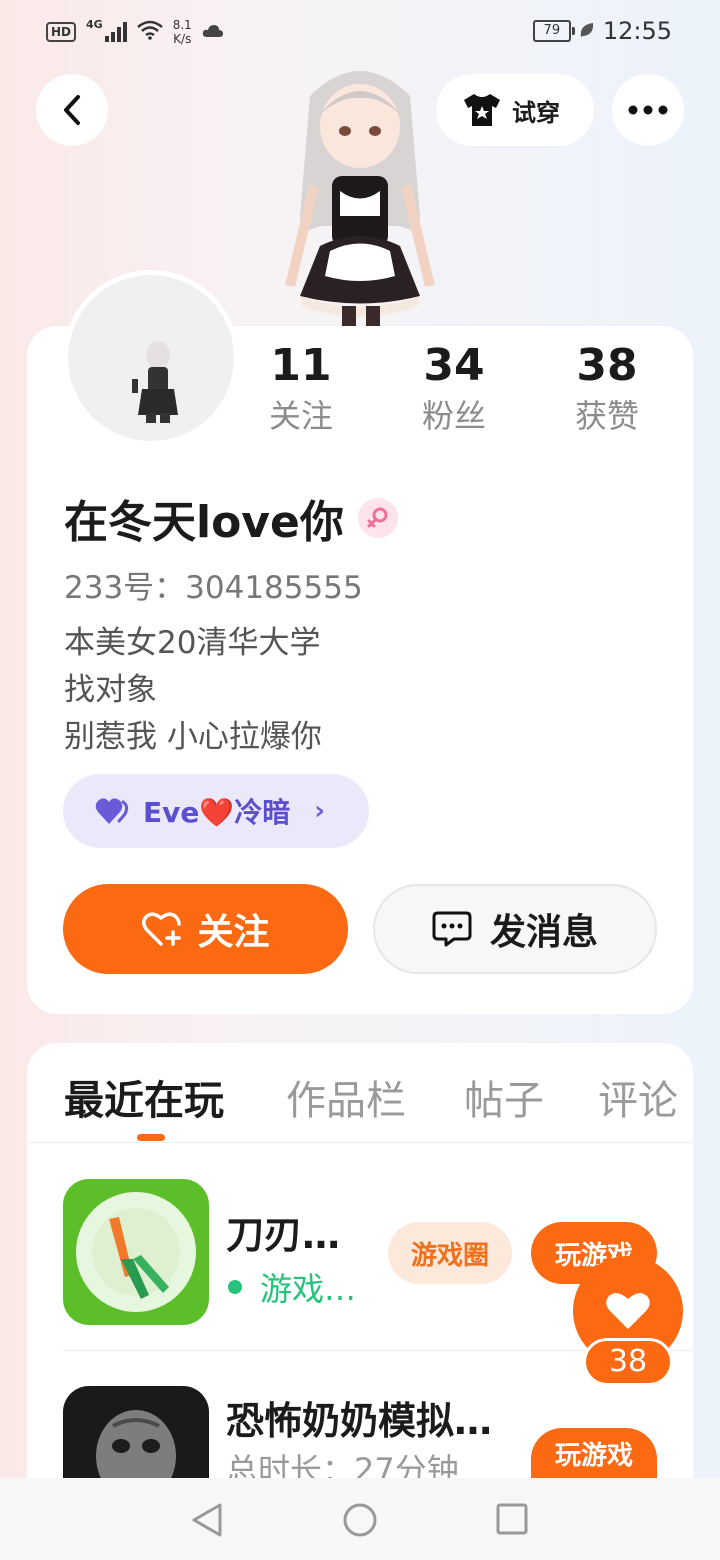 Image resolution: width=720 pixels, height=1560 pixels. What do you see at coordinates (346, 1097) in the screenshot?
I see `tab-works: 作品栏` at bounding box center [346, 1097].